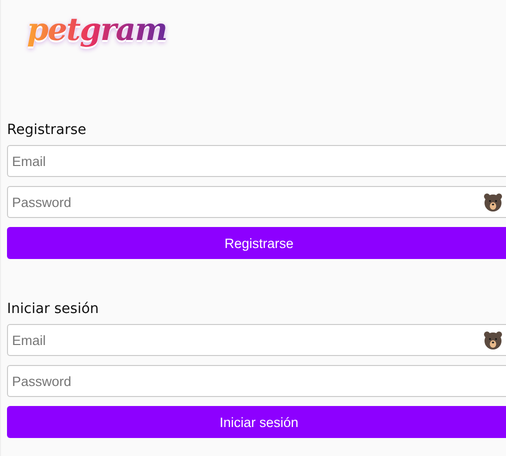 The height and width of the screenshot is (456, 506). I want to click on submit-button: Iniciar sesión, so click(256, 422).